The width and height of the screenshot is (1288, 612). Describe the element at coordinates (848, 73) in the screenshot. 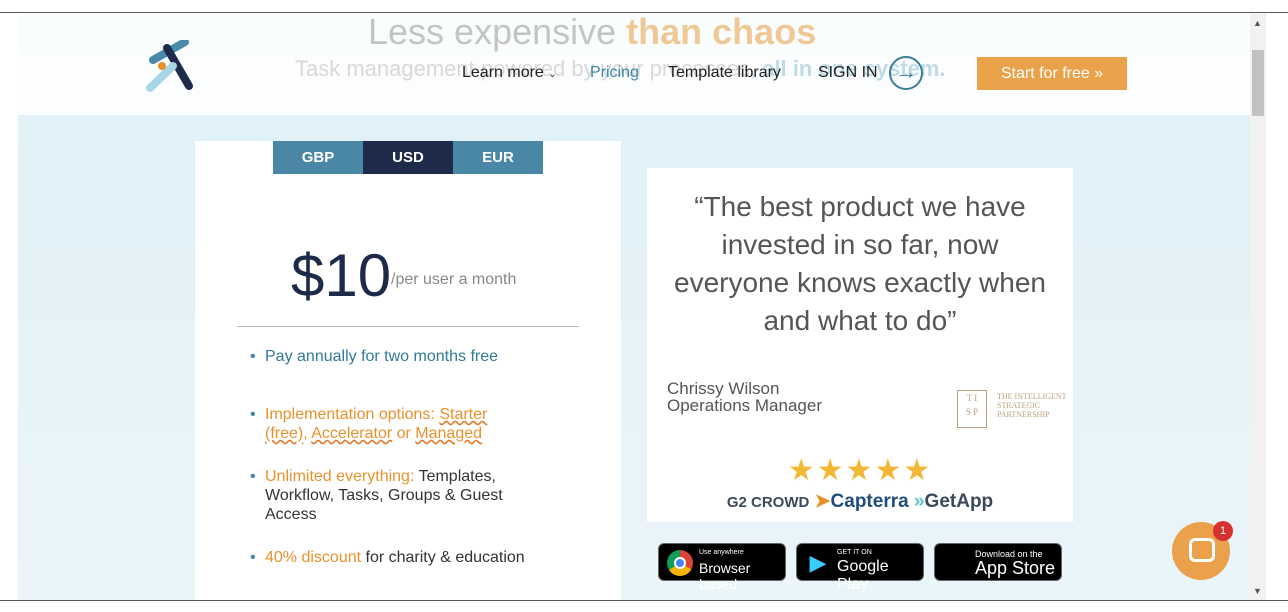

I see `nav-sign-in: SIGN IN` at that location.